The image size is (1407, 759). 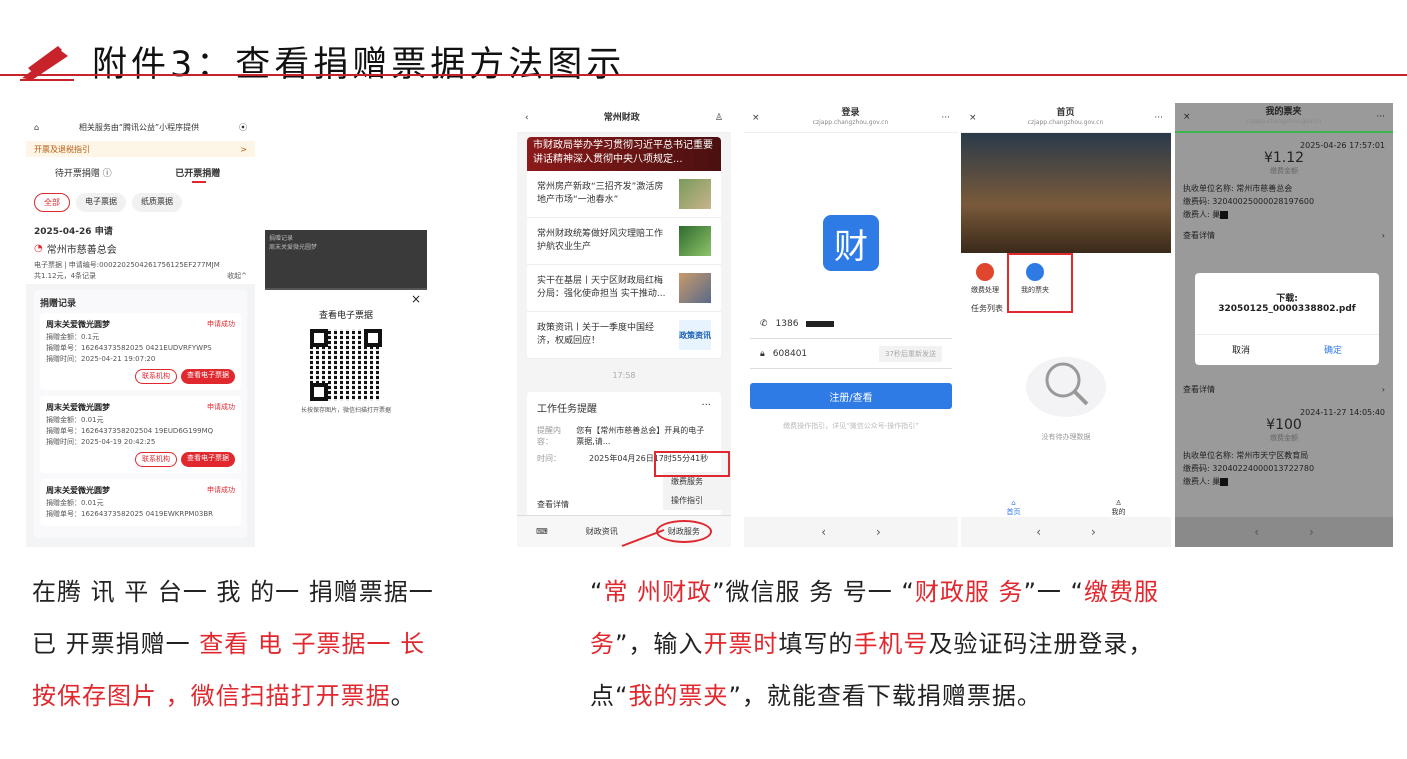 I want to click on dialog-actions: 取消 确定, so click(x=1287, y=349).